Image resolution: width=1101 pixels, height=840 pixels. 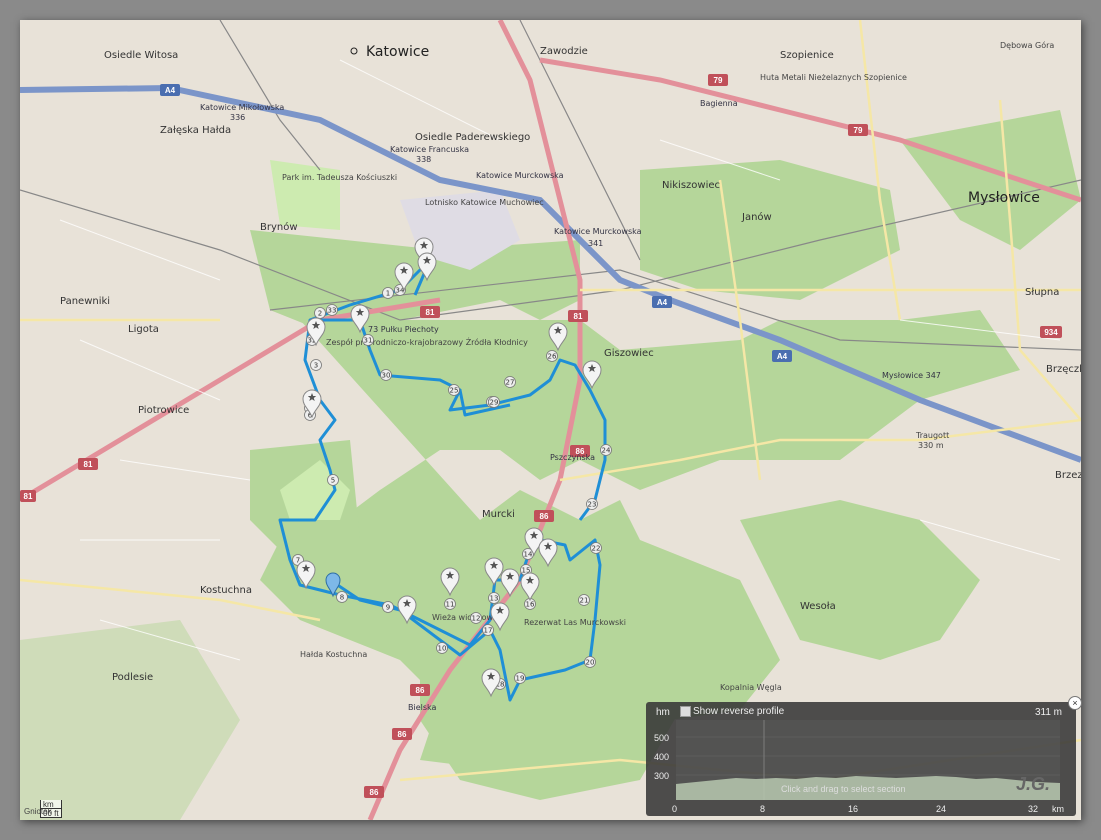 I want to click on label-slupna: Słupna, so click(x=1042, y=292).